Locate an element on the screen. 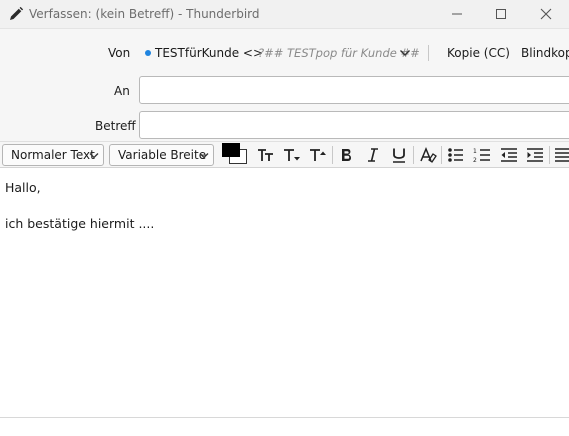 The height and width of the screenshot is (436, 569). minimize-button is located at coordinates (457, 14).